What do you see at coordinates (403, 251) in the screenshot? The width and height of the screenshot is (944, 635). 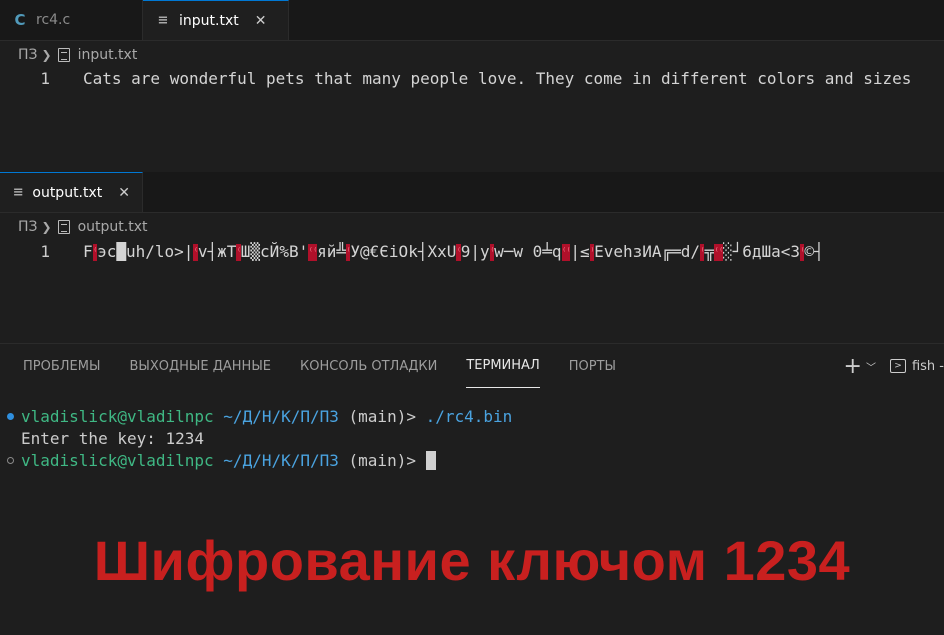 I see `output-text-segment: У@€ЄiOk┤XxU` at bounding box center [403, 251].